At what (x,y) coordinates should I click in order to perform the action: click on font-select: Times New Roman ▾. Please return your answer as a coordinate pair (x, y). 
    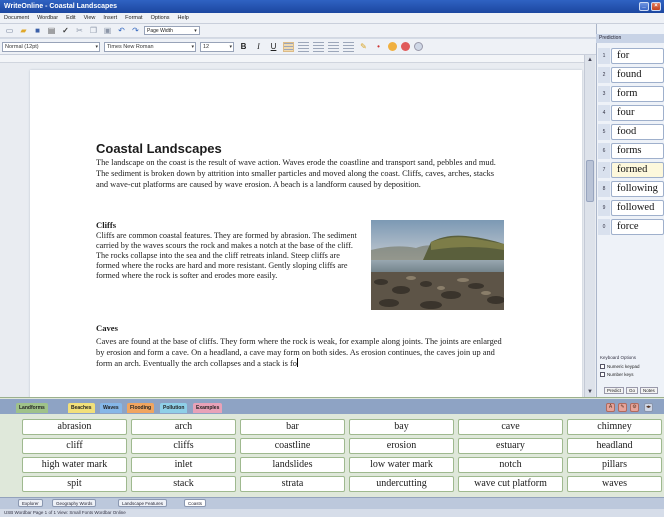
    Looking at the image, I should click on (150, 46).